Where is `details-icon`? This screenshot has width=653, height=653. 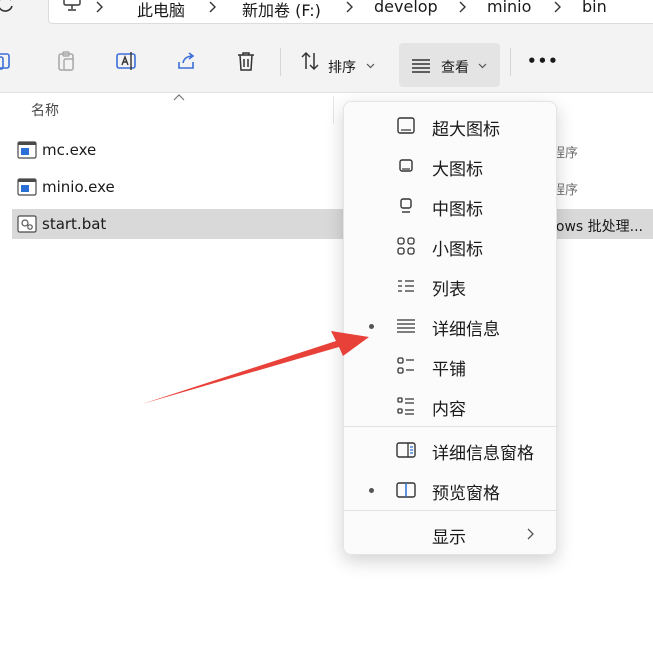
details-icon is located at coordinates (406, 326).